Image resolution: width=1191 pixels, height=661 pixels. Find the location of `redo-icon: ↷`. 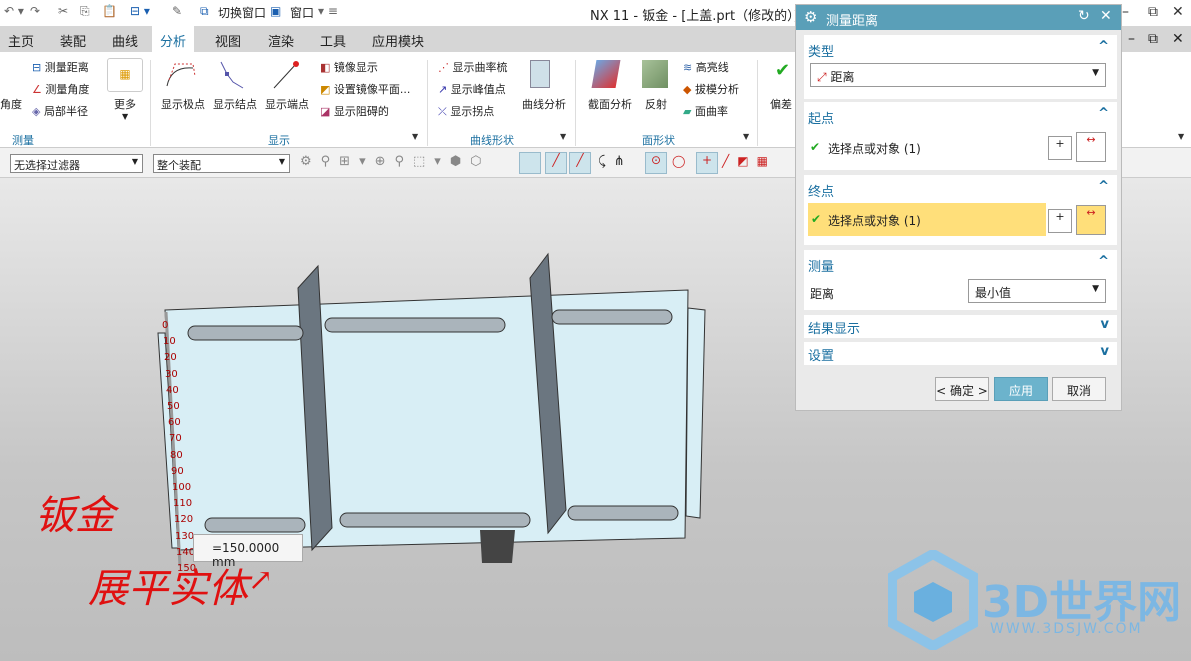

redo-icon: ↷ is located at coordinates (35, 11).